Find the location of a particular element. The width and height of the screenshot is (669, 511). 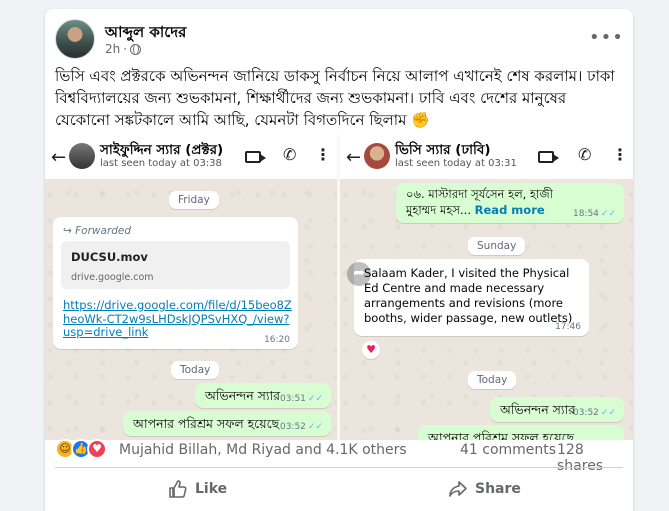

outgoing-message: আপনার পরিশ্রম সফল হয়েছে 03:52 ✓✓ is located at coordinates (227, 423).